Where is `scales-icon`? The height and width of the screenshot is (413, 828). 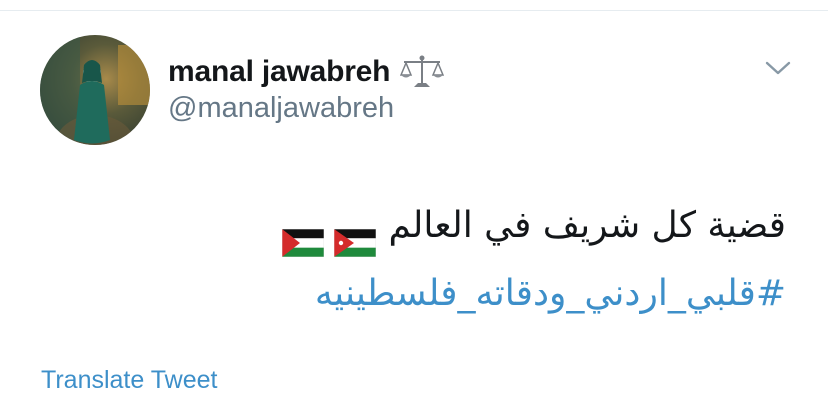 scales-icon is located at coordinates (422, 72).